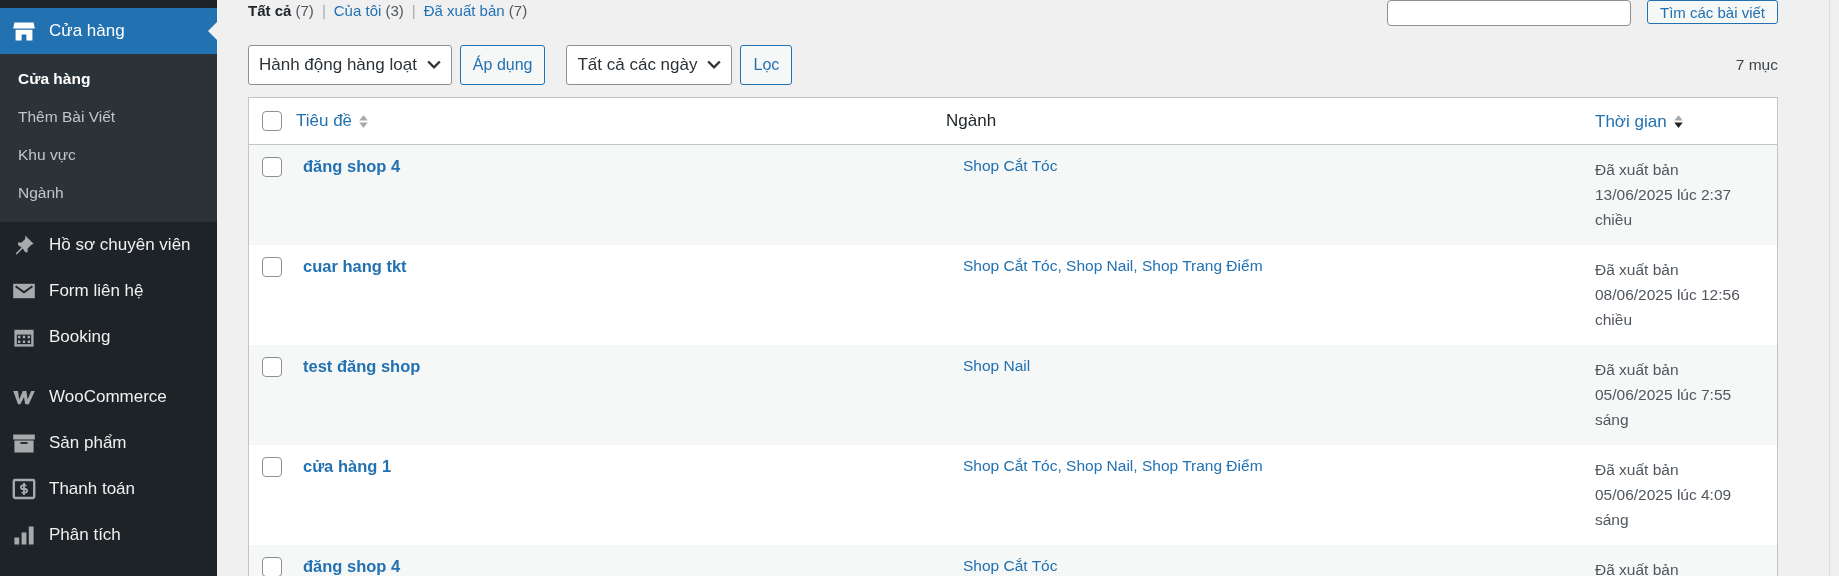  What do you see at coordinates (475, 10) in the screenshot?
I see `status-filter-link: Đã xuất bản (7)` at bounding box center [475, 10].